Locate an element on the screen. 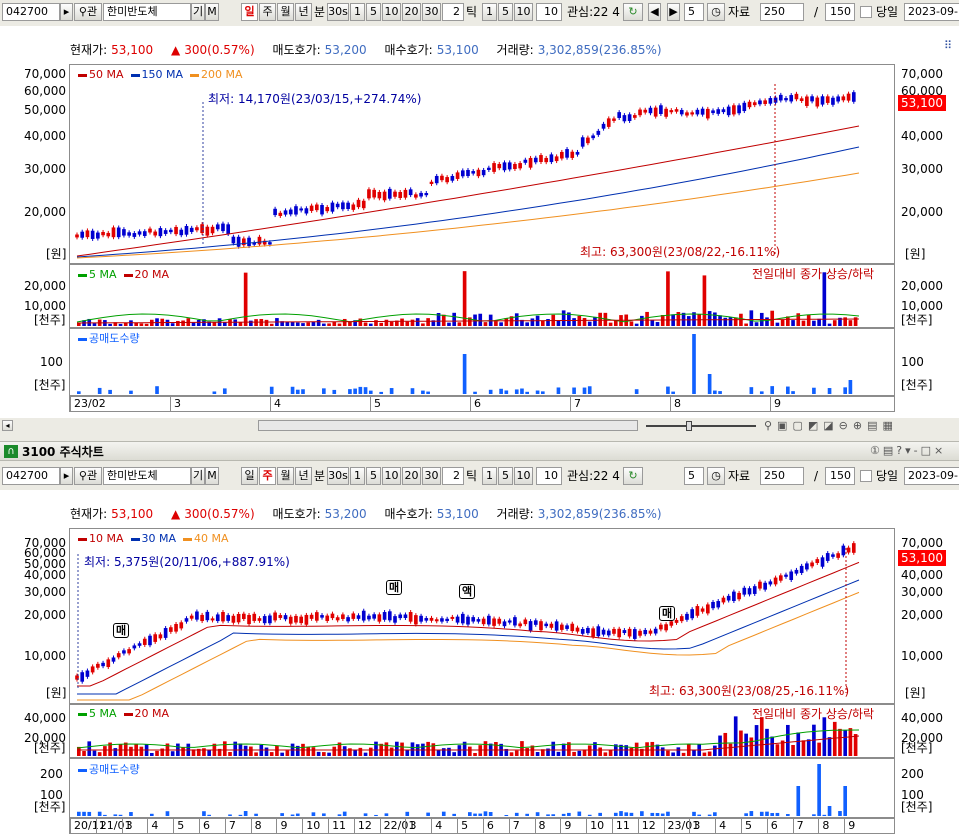 The height and width of the screenshot is (840, 959). period-day-button-2: 일 is located at coordinates (249, 476).